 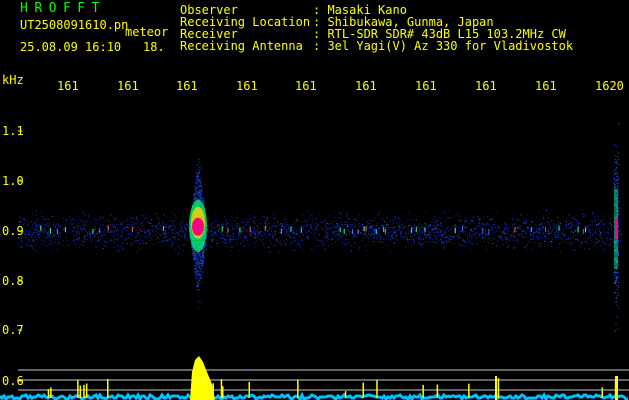 I want to click on spike, so click(x=345, y=394).